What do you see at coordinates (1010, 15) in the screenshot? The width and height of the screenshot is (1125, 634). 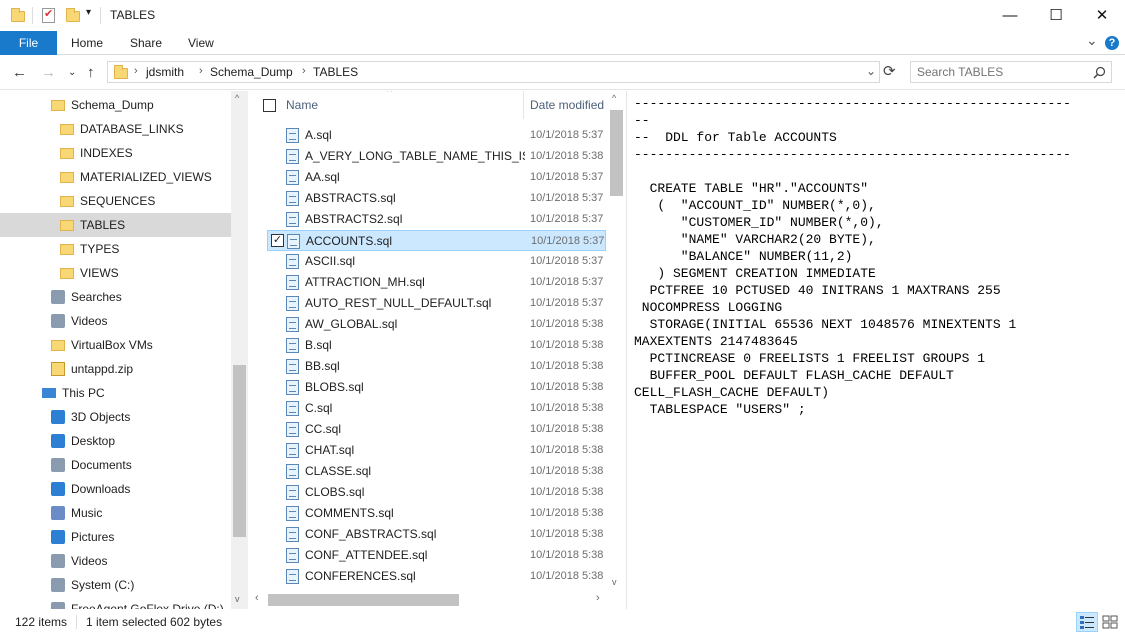 I see `minimize-button: —` at bounding box center [1010, 15].